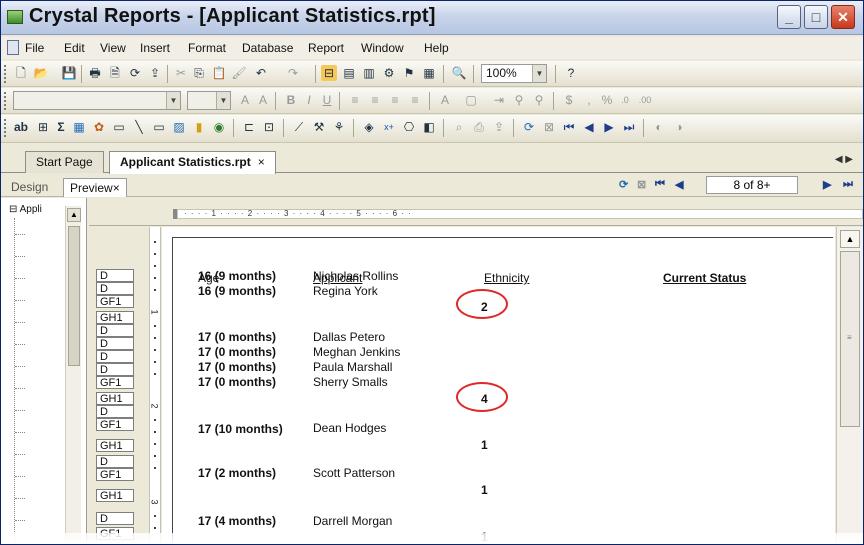 The width and height of the screenshot is (864, 545). I want to click on font-color-icon: A, so click(445, 100).